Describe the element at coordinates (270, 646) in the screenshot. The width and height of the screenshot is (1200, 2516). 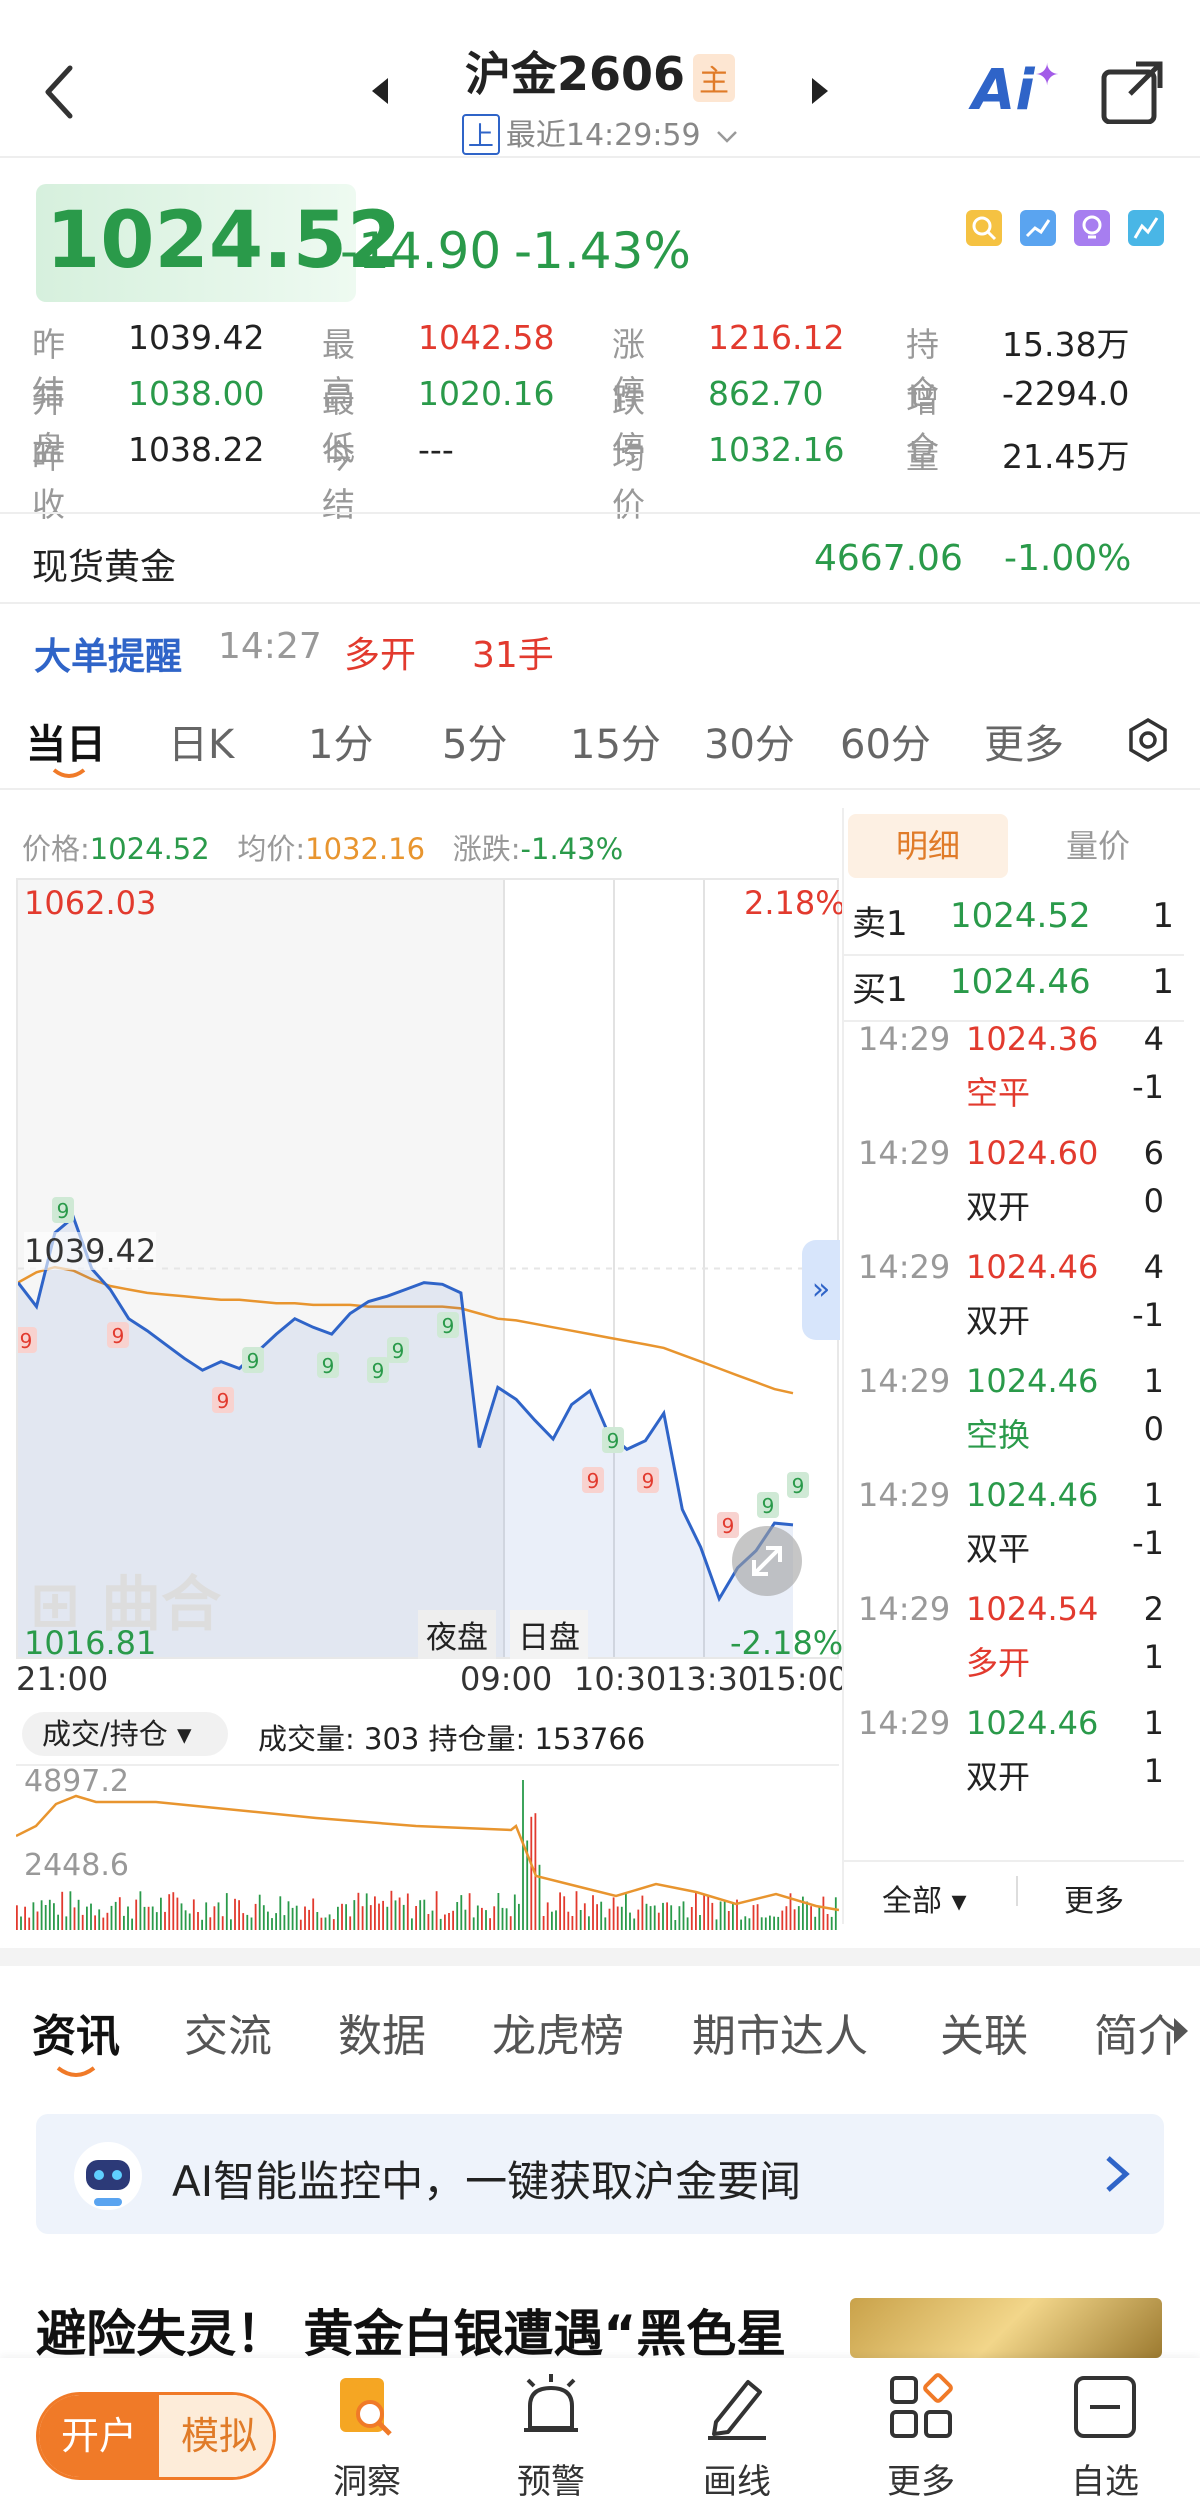
I see `big-order-alert-time: 14:27` at that location.